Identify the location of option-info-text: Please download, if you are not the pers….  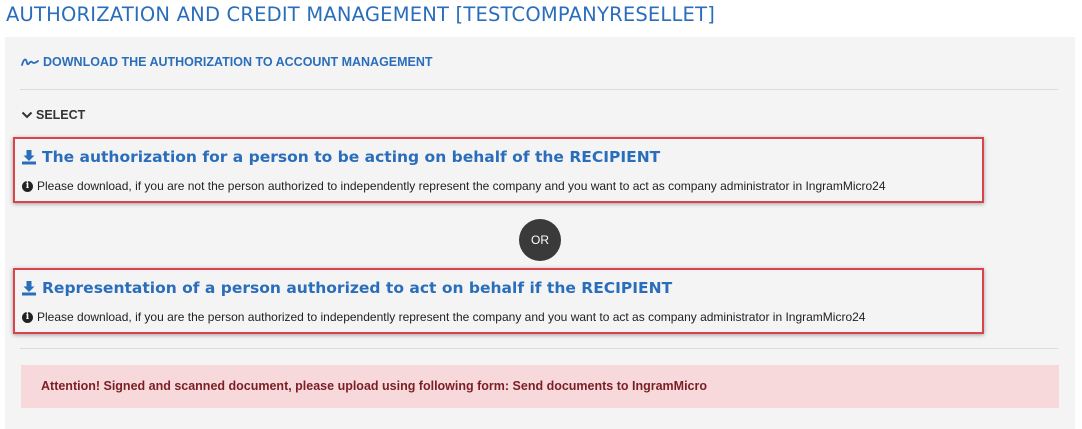
(461, 186).